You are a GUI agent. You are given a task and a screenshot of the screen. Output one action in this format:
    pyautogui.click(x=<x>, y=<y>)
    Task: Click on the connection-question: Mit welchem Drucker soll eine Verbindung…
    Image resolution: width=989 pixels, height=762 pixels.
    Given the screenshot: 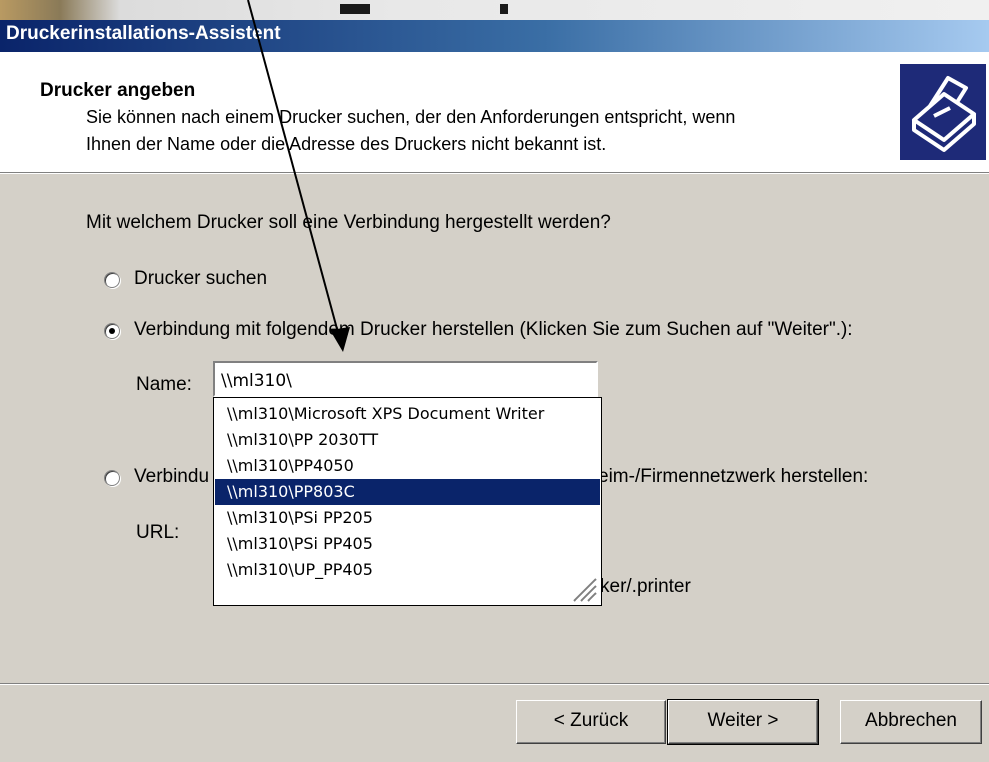 What is the action you would take?
    pyautogui.click(x=348, y=222)
    